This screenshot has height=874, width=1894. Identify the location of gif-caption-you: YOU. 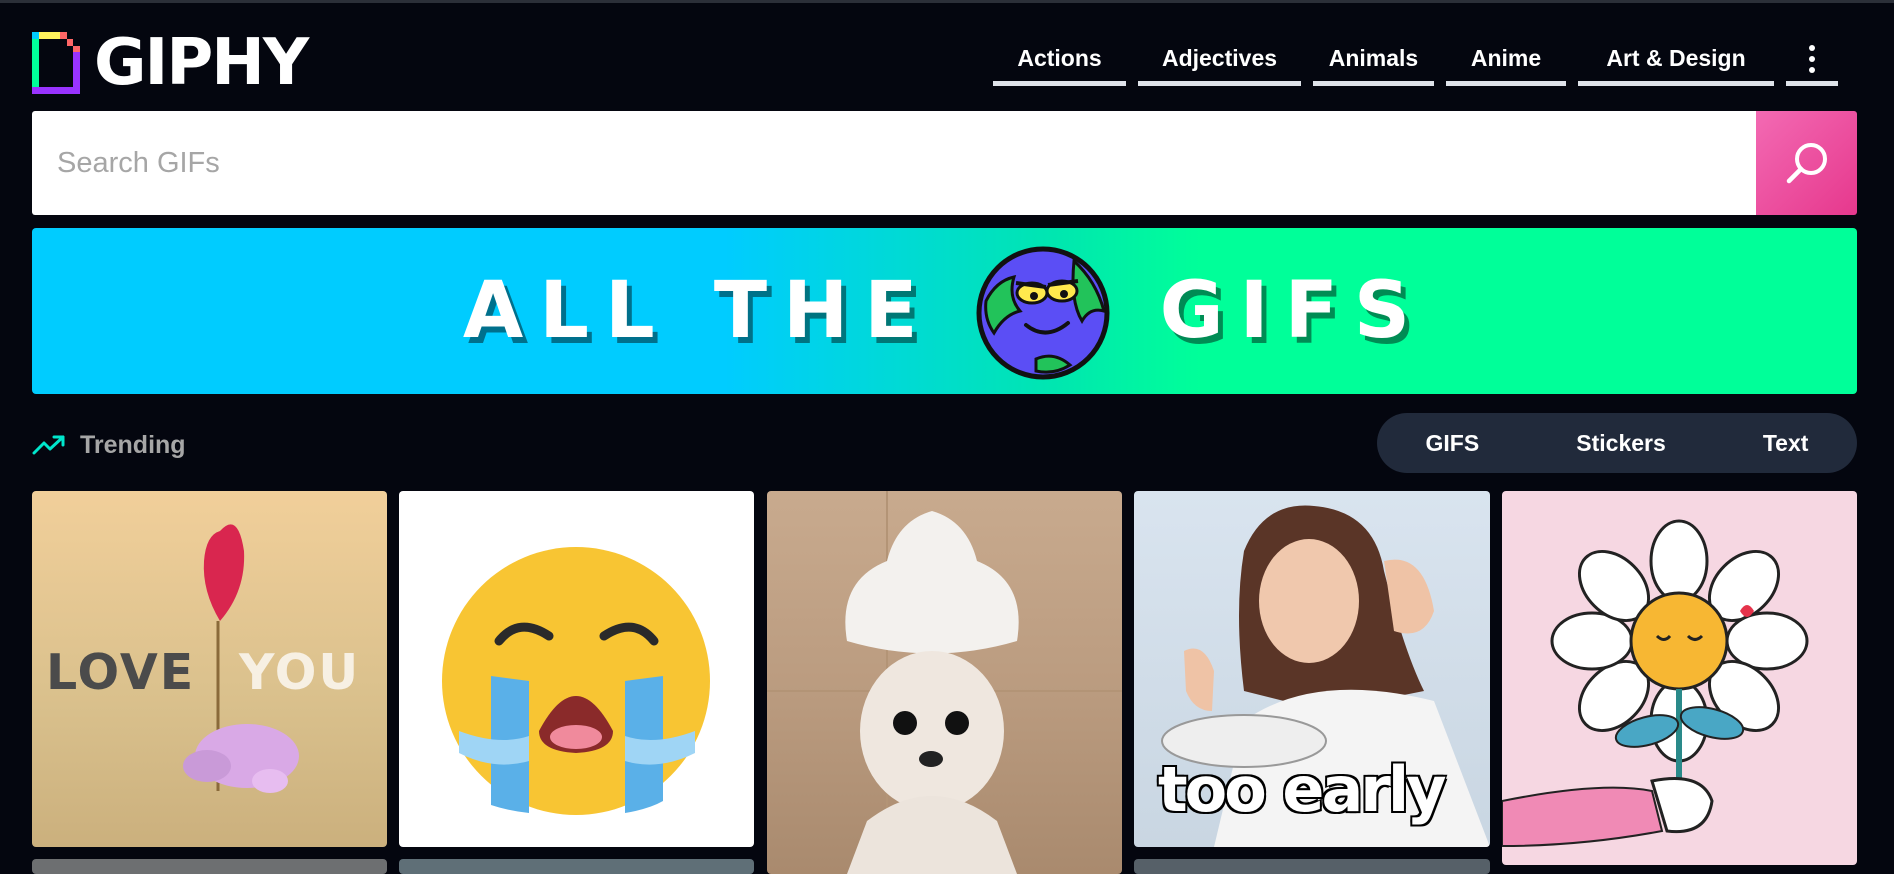
(300, 672).